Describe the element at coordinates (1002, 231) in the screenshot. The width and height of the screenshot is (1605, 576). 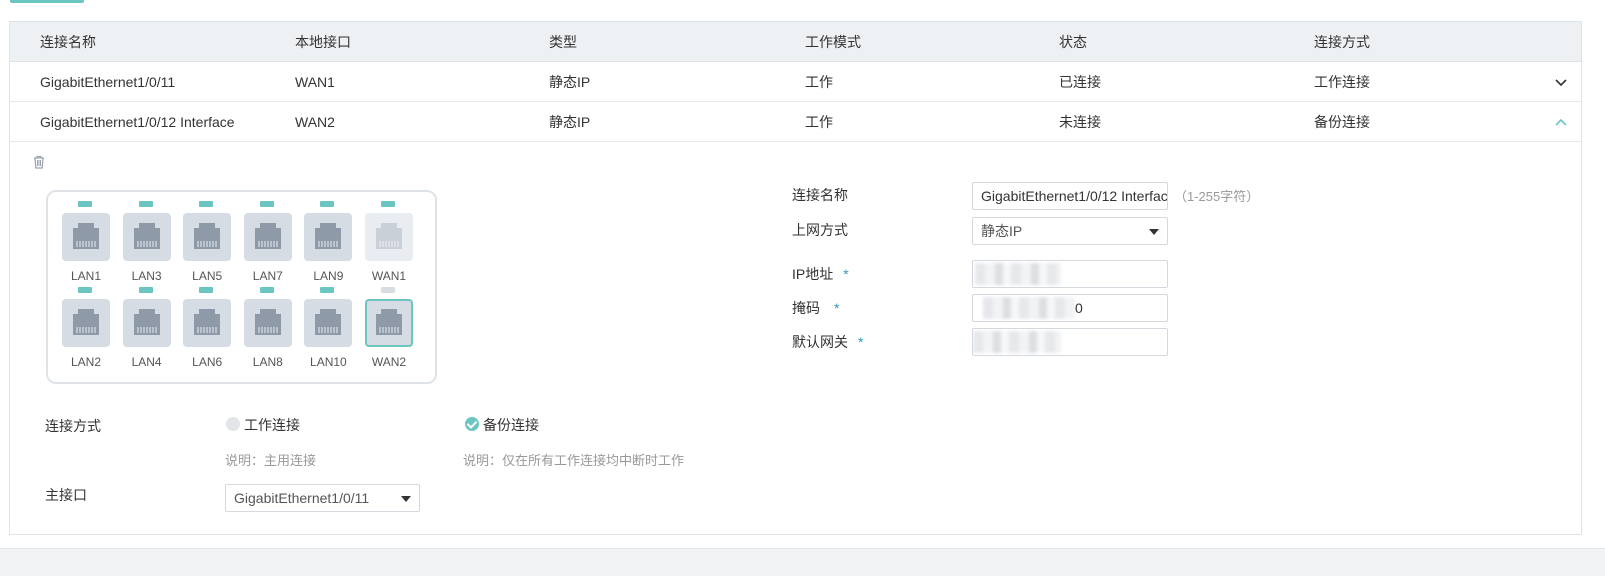
I see `access-method-value: 静态IP` at that location.